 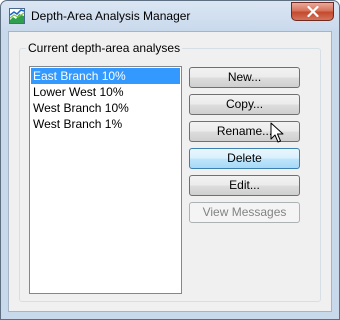 What do you see at coordinates (105, 108) in the screenshot?
I see `list-item-west-branch-10: West Branch 10%` at bounding box center [105, 108].